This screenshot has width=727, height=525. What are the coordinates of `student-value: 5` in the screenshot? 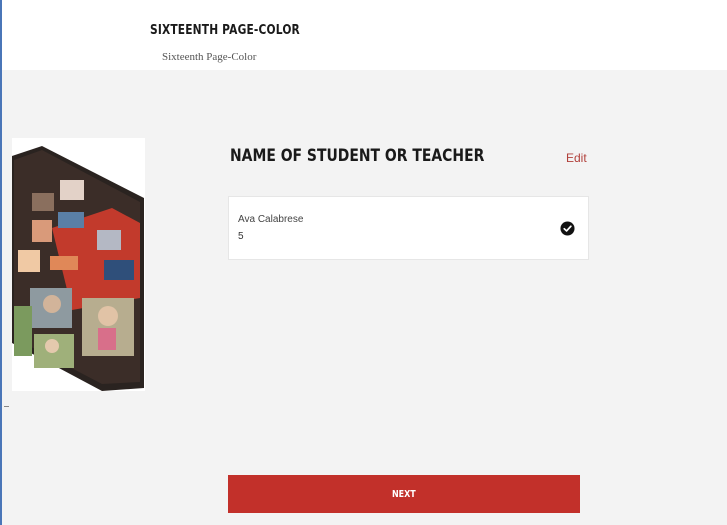 It's located at (241, 236).